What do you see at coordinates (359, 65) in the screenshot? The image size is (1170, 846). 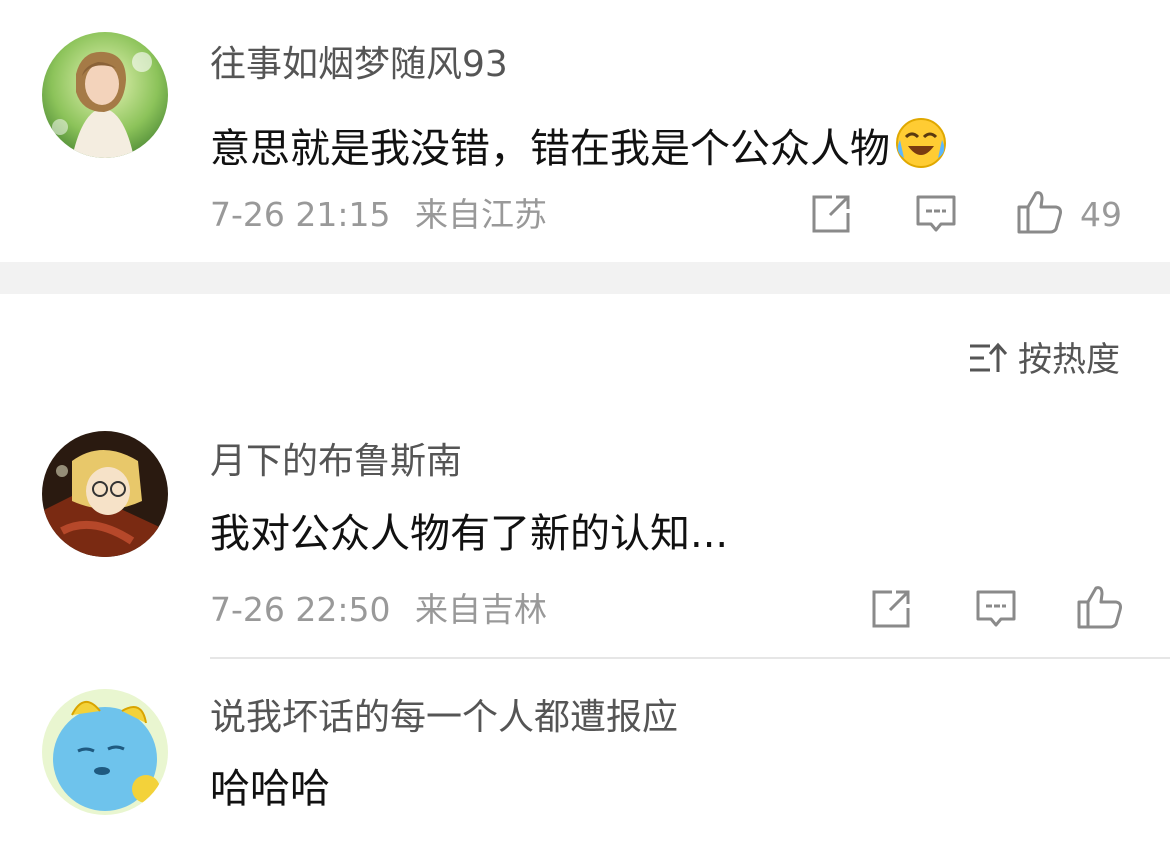 I see `username: 往事如烟梦随风93` at bounding box center [359, 65].